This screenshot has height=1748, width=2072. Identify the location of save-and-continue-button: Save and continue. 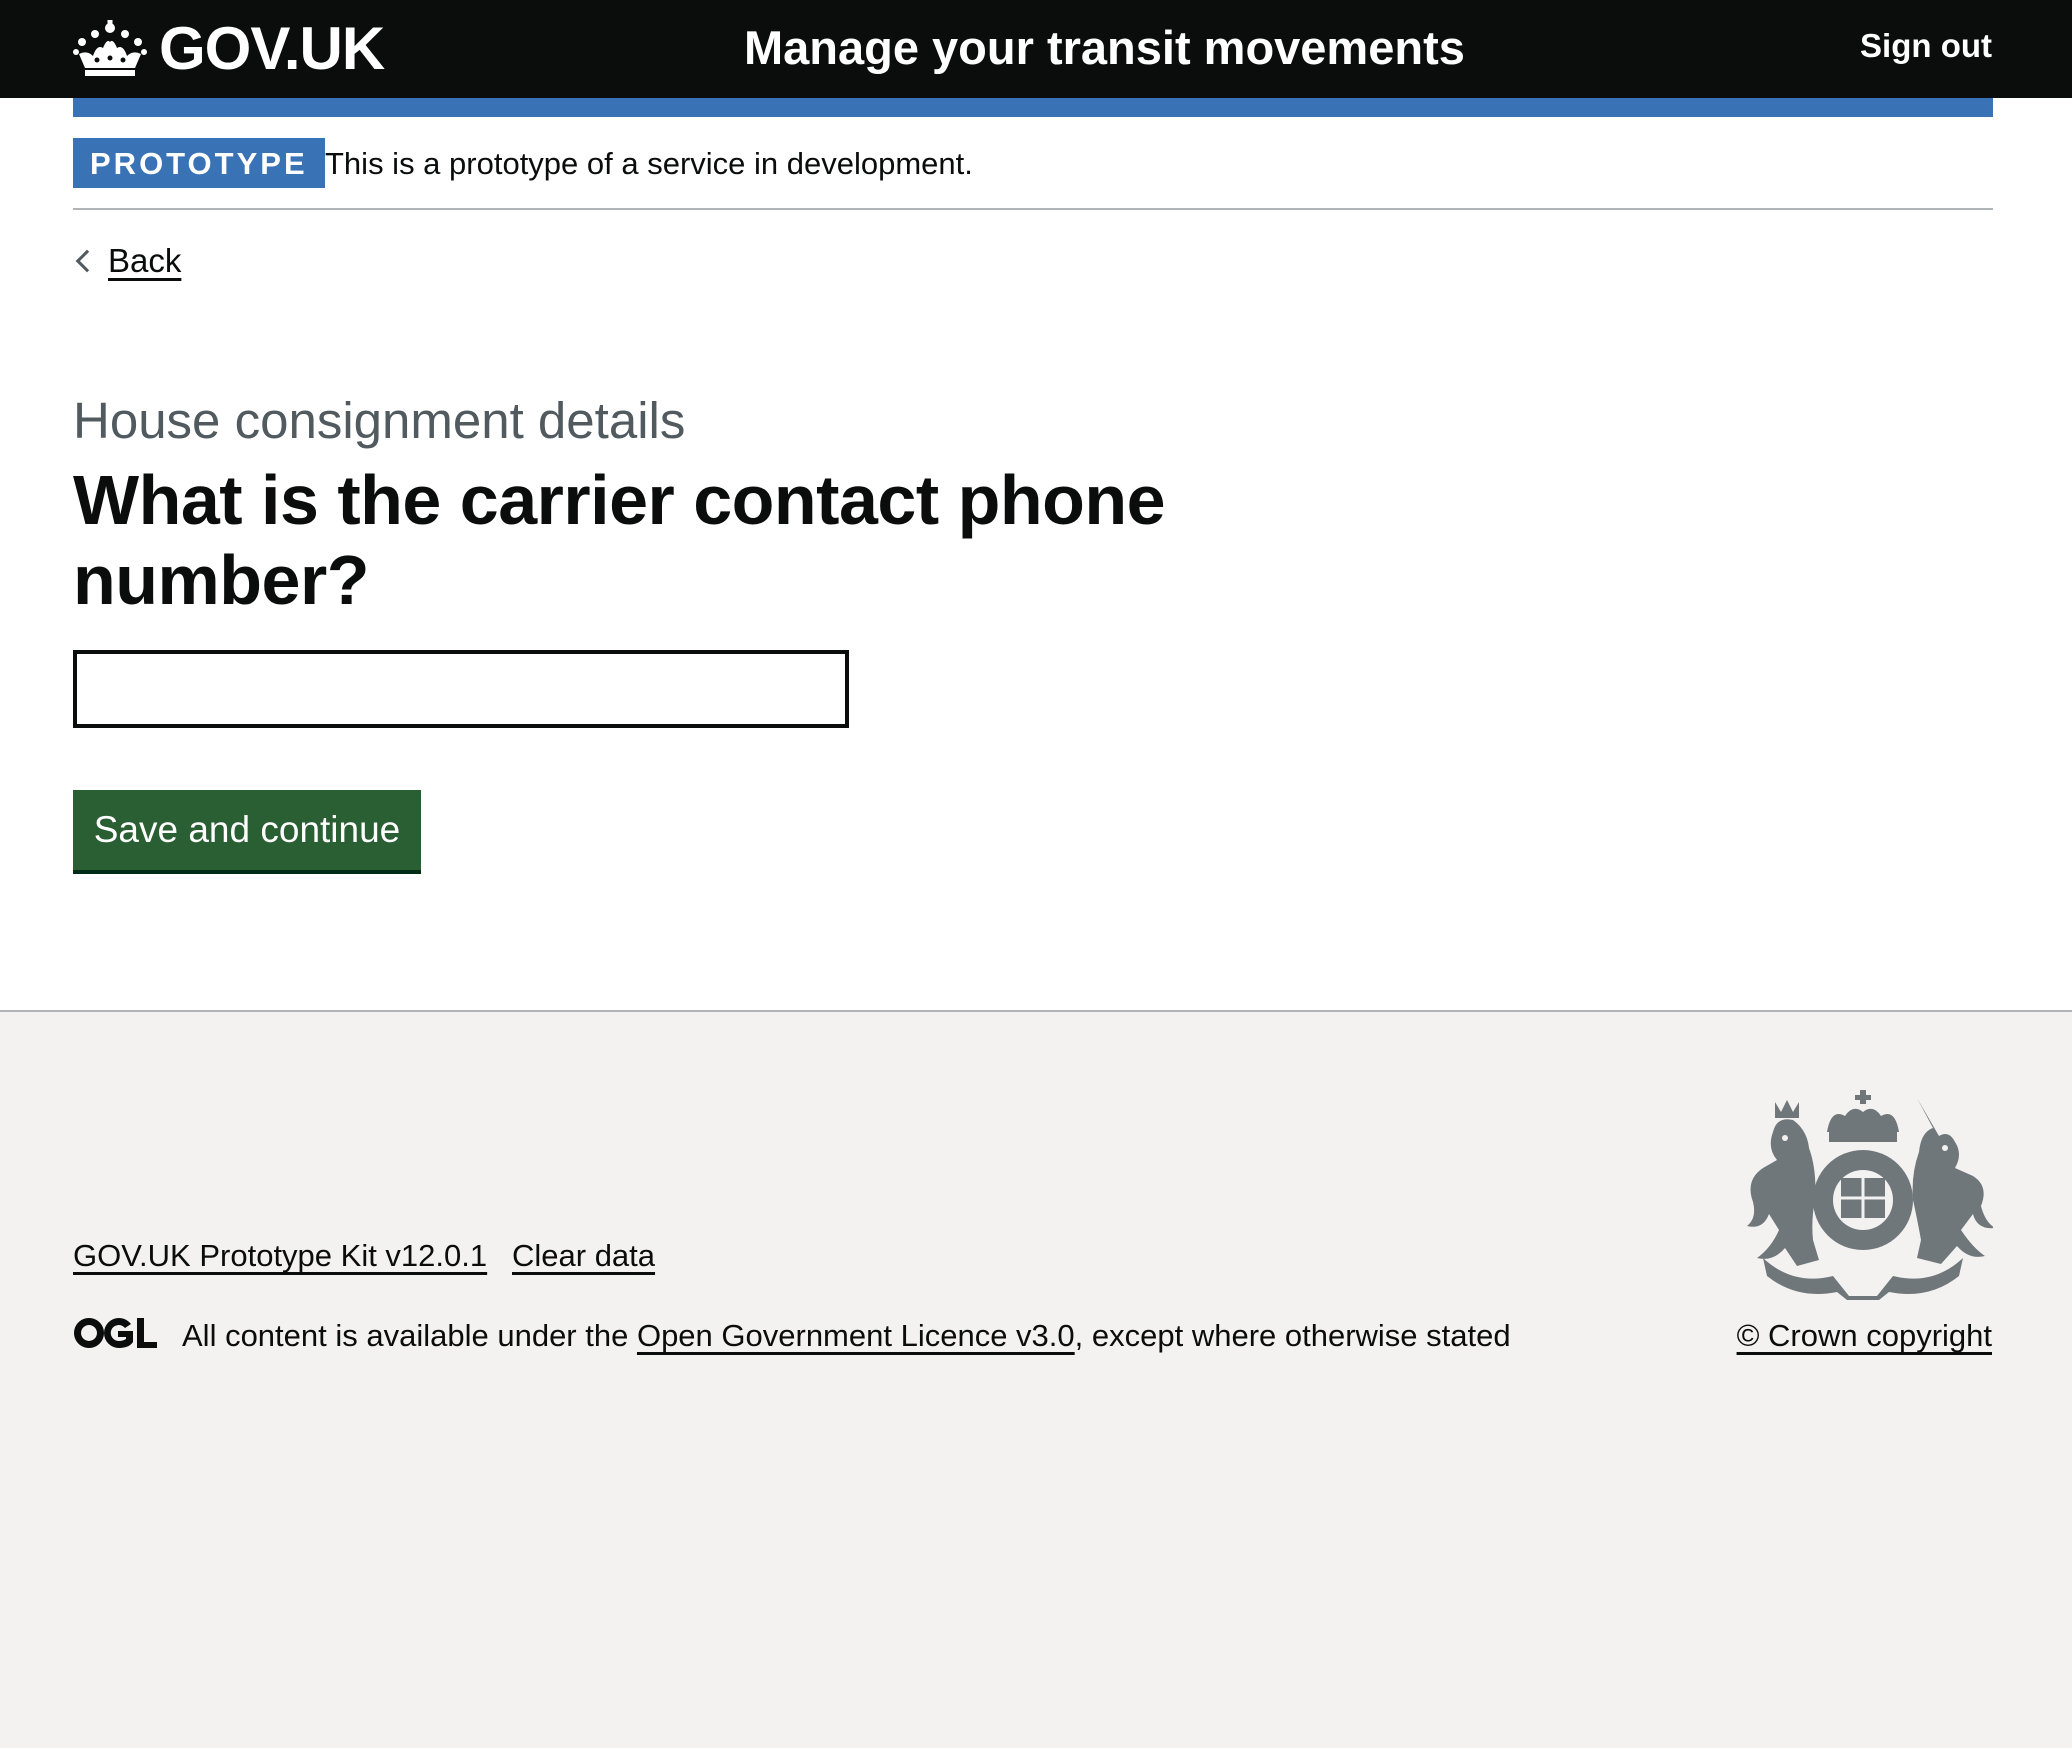
(247, 830).